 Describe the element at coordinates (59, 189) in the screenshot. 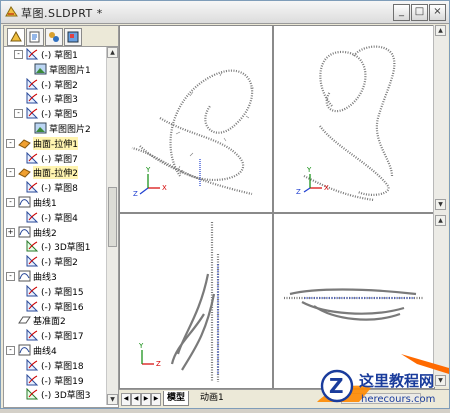

I see `tree-row-label: (-) 草图8` at that location.